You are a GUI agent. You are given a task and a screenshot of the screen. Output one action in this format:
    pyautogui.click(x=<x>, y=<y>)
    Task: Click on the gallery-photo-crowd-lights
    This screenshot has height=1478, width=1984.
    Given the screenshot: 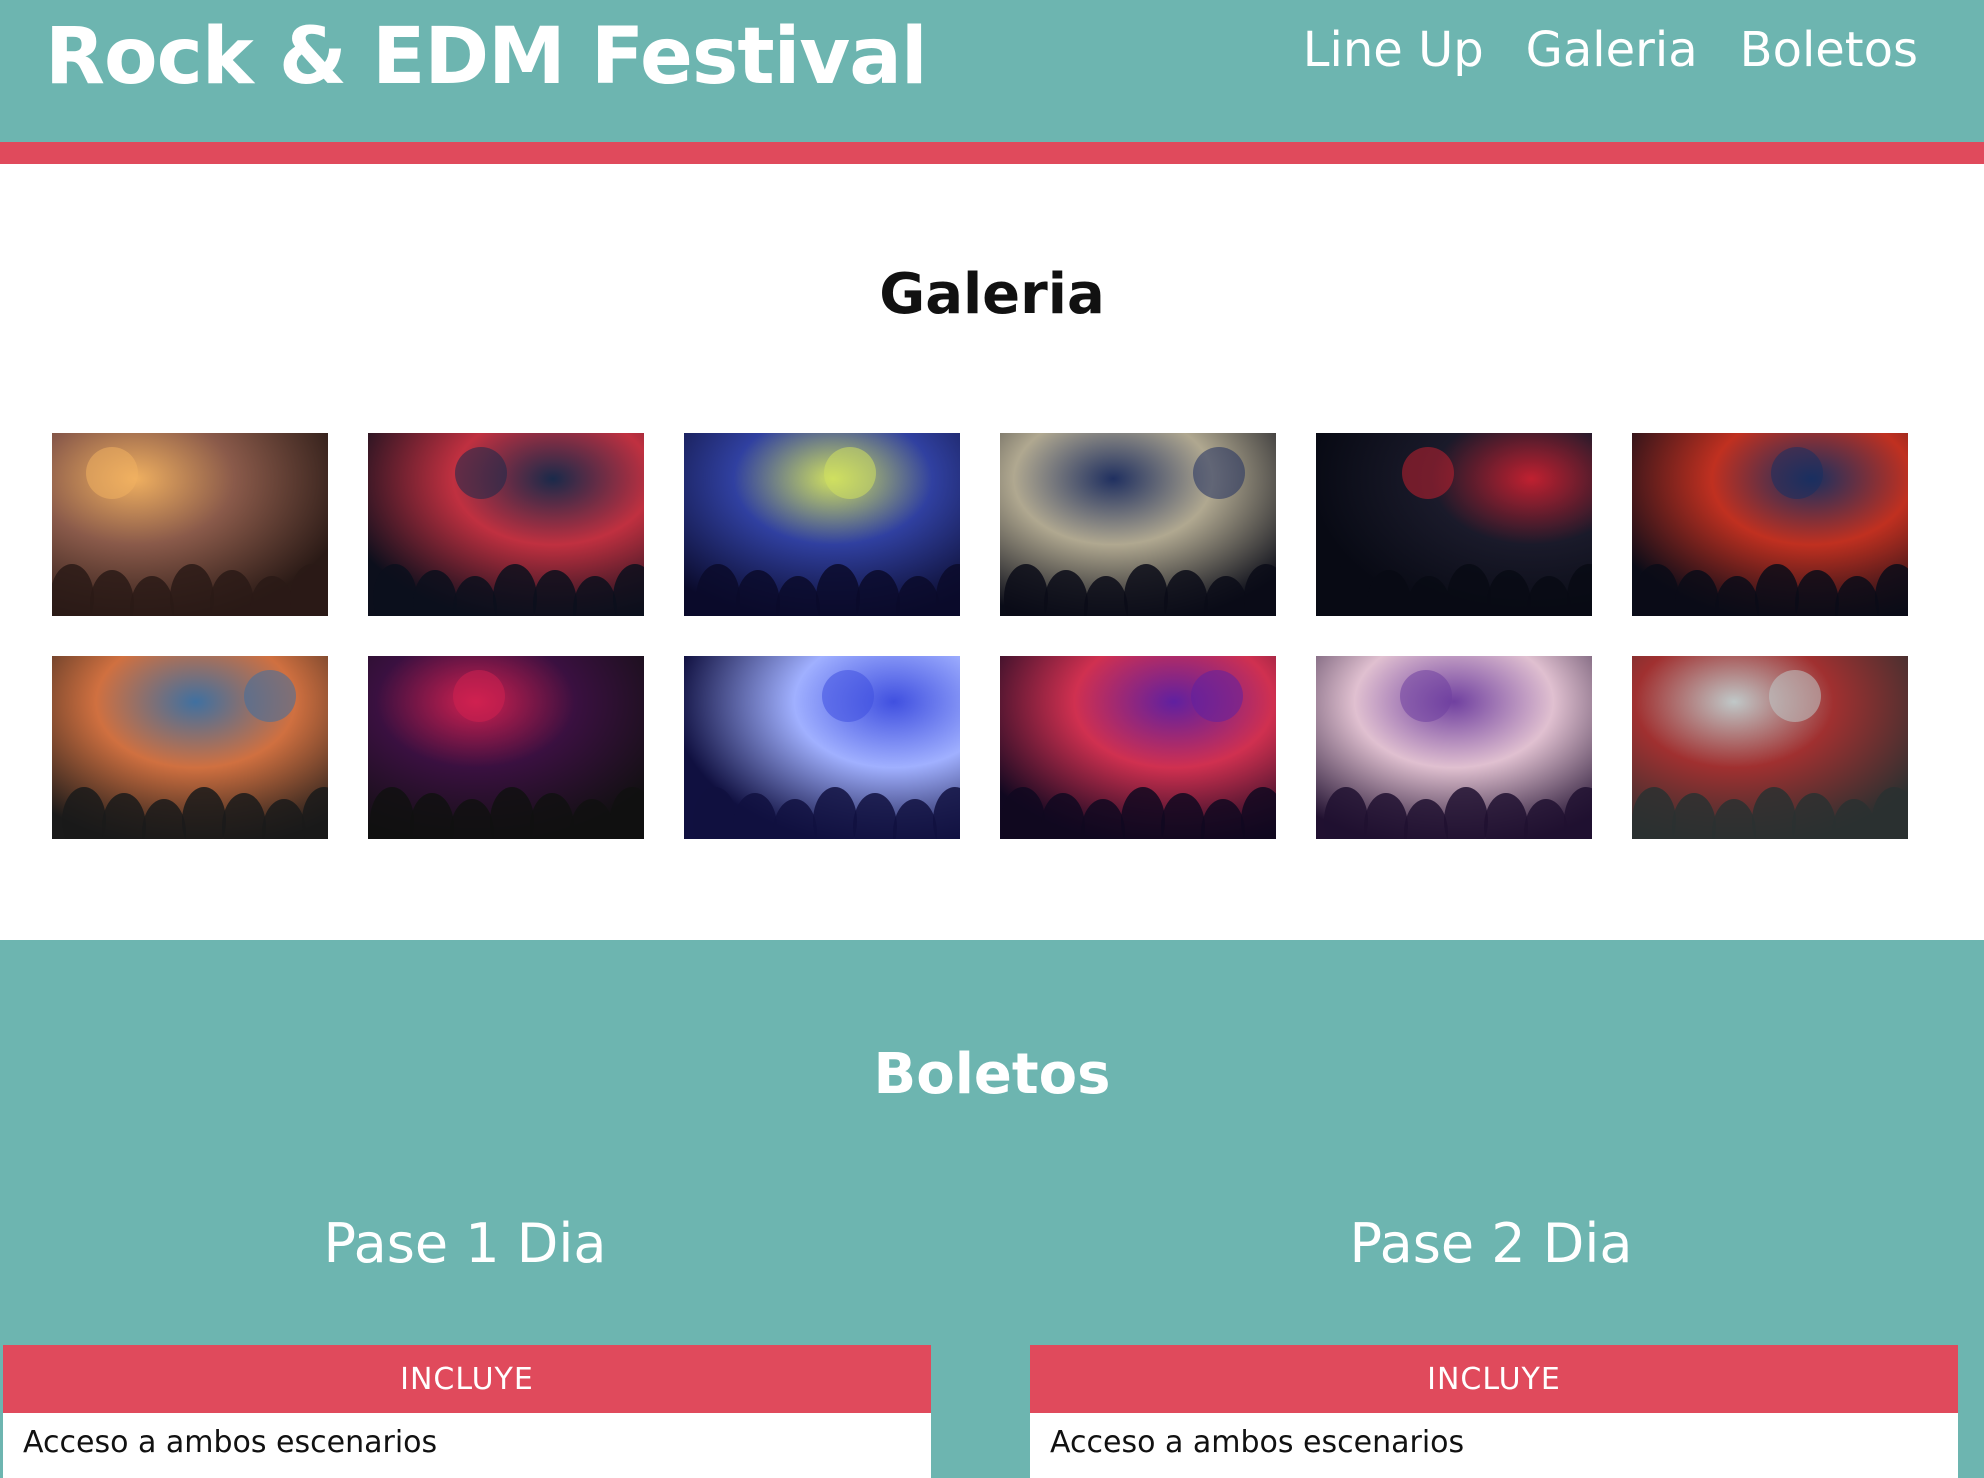 What is the action you would take?
    pyautogui.click(x=190, y=524)
    